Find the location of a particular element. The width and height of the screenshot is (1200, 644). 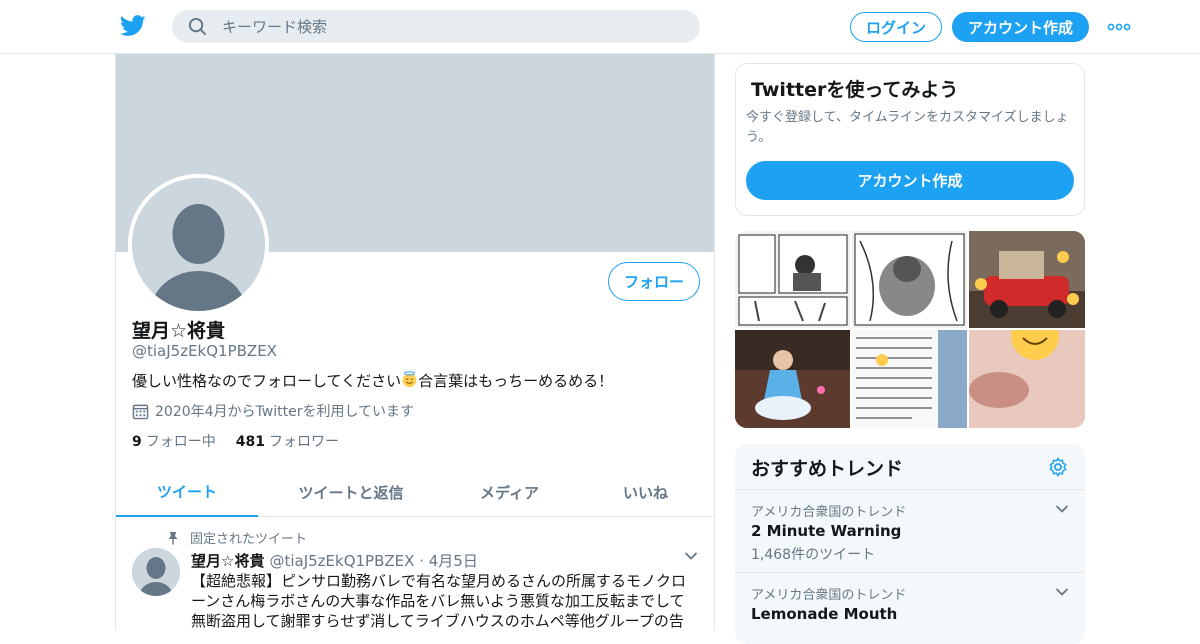

media-thumbnail-text-screenshot is located at coordinates (909, 379).